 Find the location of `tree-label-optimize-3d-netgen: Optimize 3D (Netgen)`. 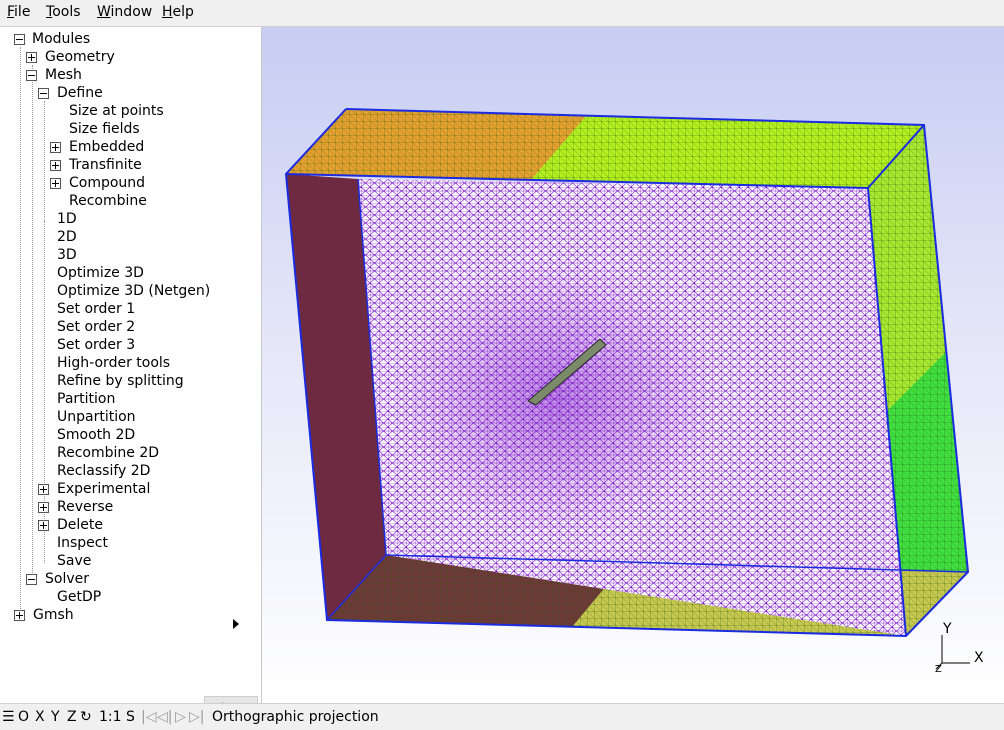

tree-label-optimize-3d-netgen: Optimize 3D (Netgen) is located at coordinates (134, 291).